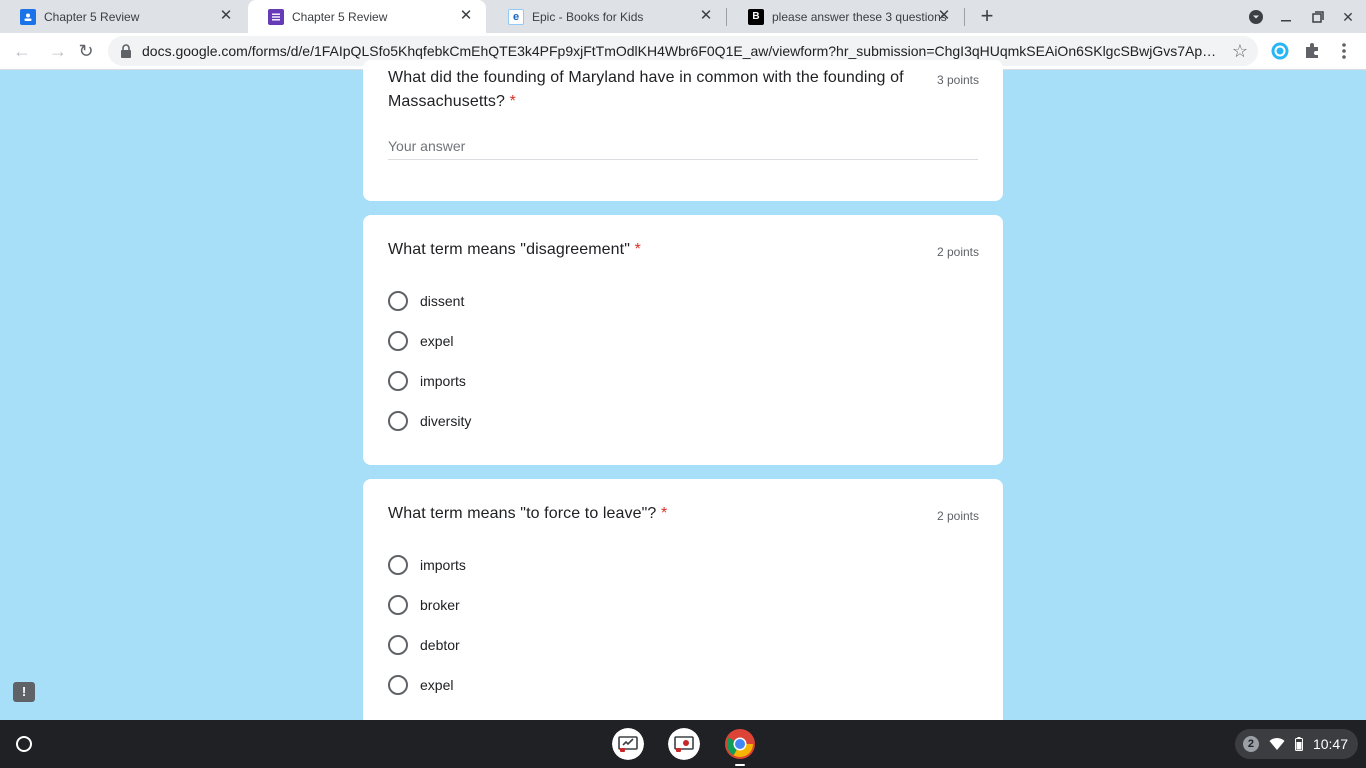  I want to click on screen-recorder-app-icon, so click(684, 744).